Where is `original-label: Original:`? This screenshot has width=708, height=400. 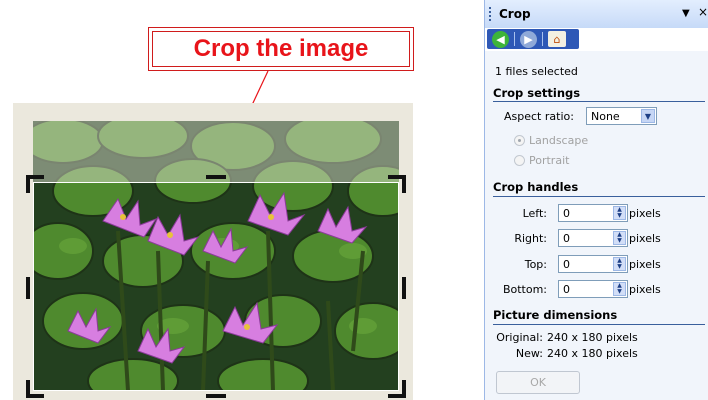 original-label: Original: is located at coordinates (519, 337).